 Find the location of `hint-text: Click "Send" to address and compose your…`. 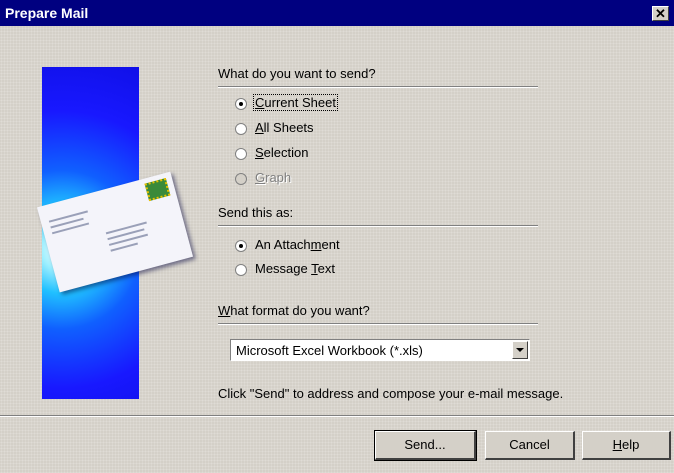

hint-text: Click "Send" to address and compose your… is located at coordinates (391, 393).